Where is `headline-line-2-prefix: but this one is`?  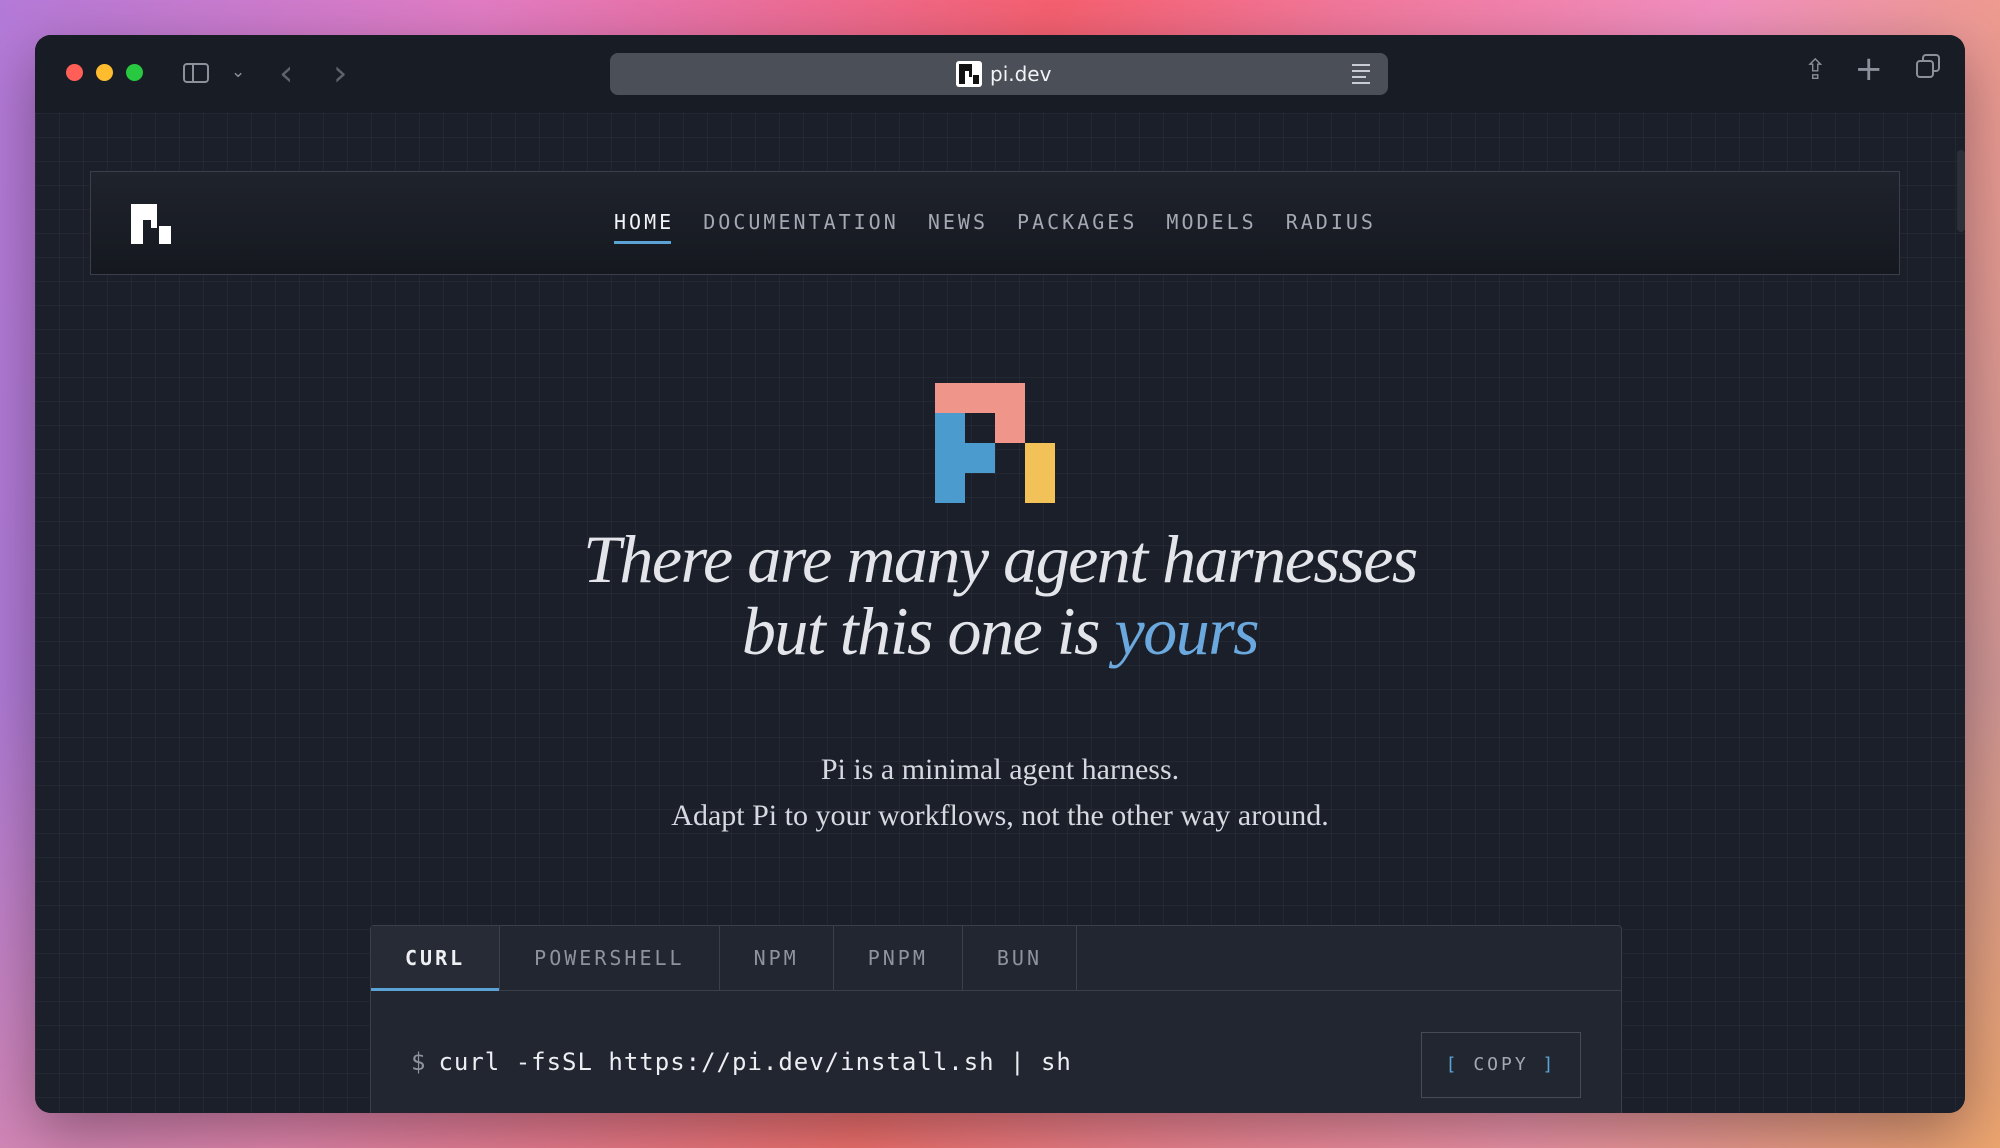
headline-line-2-prefix: but this one is is located at coordinates (928, 631).